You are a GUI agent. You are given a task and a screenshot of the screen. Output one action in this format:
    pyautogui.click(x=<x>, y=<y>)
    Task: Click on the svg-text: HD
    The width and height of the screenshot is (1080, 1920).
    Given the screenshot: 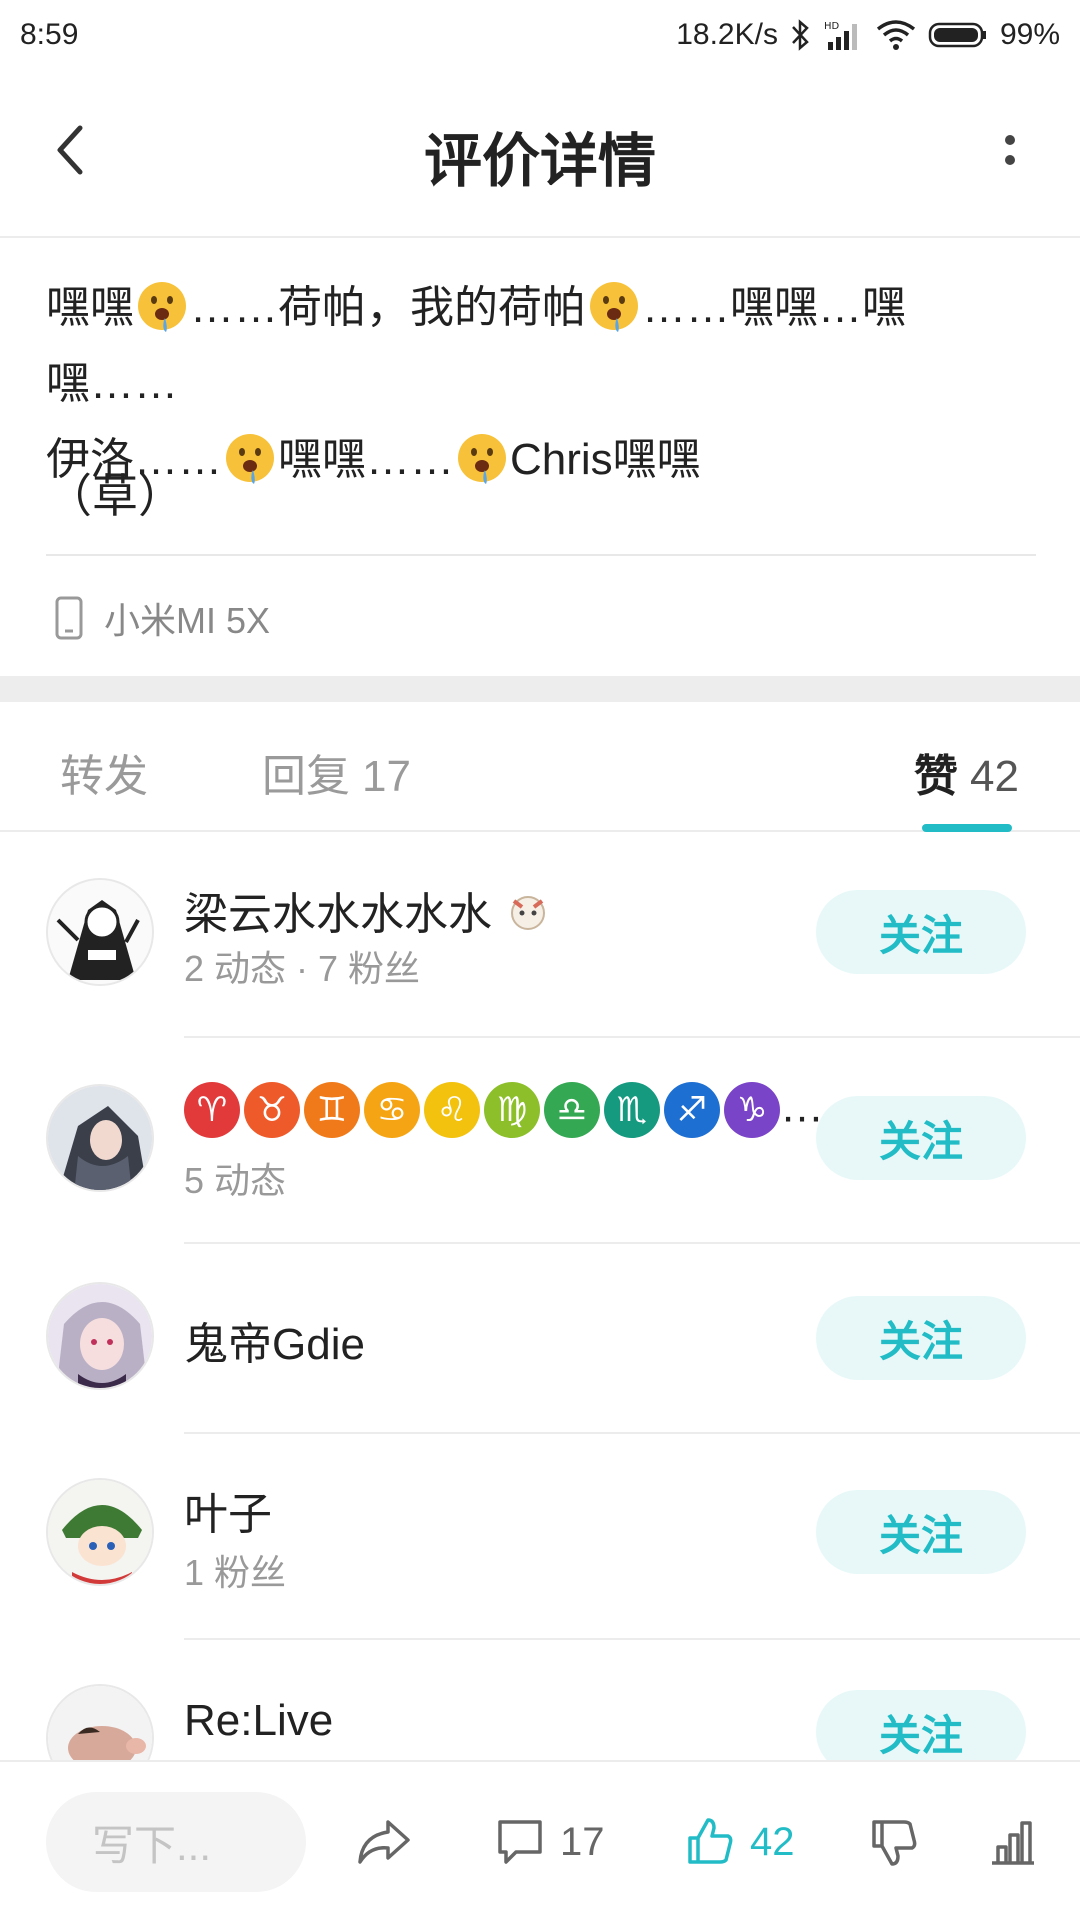 What is the action you would take?
    pyautogui.click(x=832, y=26)
    